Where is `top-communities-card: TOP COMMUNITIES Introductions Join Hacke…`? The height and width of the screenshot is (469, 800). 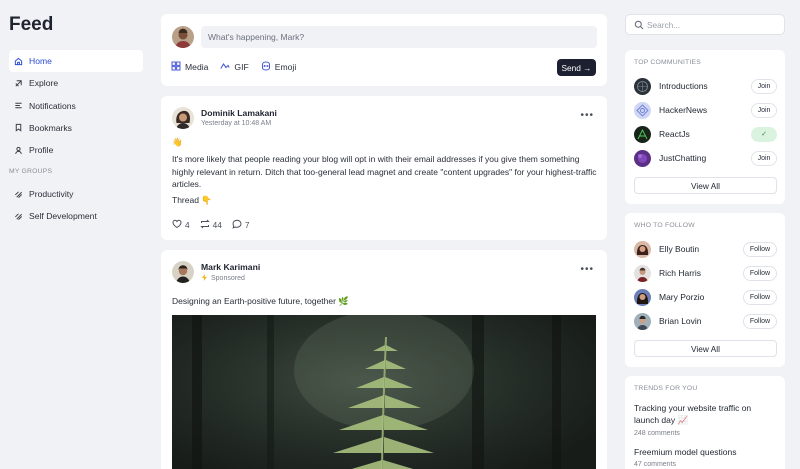
top-communities-card: TOP COMMUNITIES Introductions Join Hacke… is located at coordinates (705, 127).